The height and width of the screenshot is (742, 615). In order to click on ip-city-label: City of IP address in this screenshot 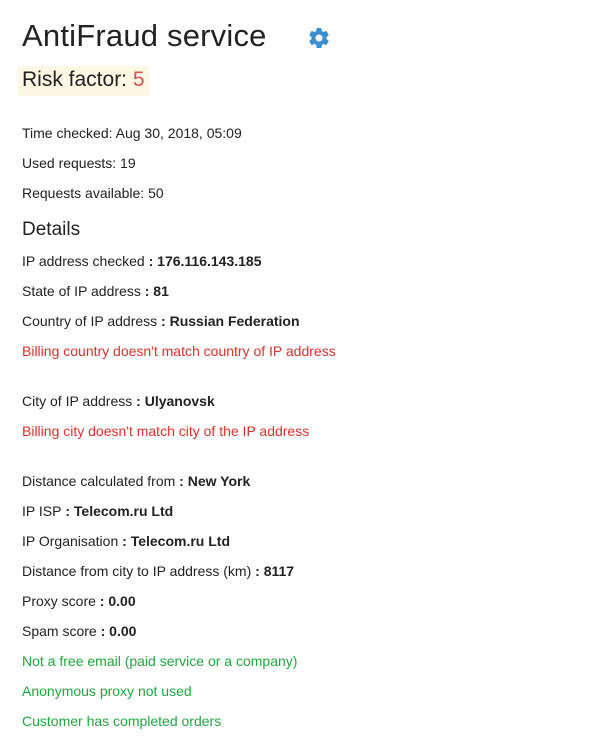, I will do `click(77, 401)`.